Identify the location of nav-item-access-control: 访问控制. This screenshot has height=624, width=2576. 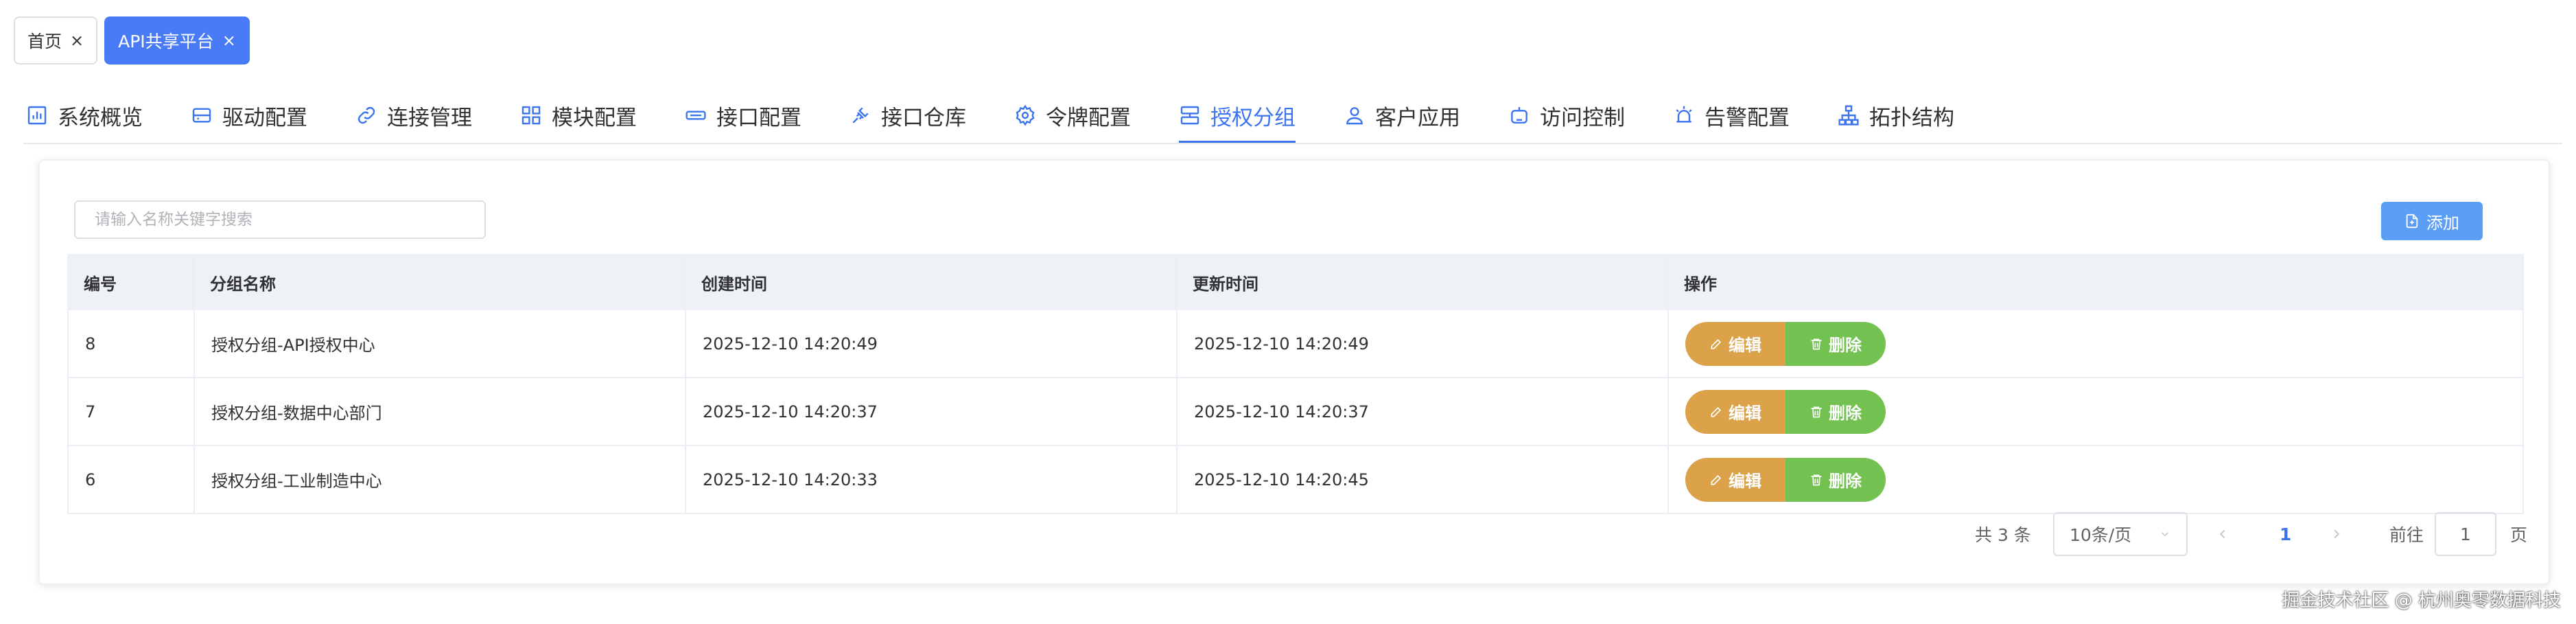
(1566, 115).